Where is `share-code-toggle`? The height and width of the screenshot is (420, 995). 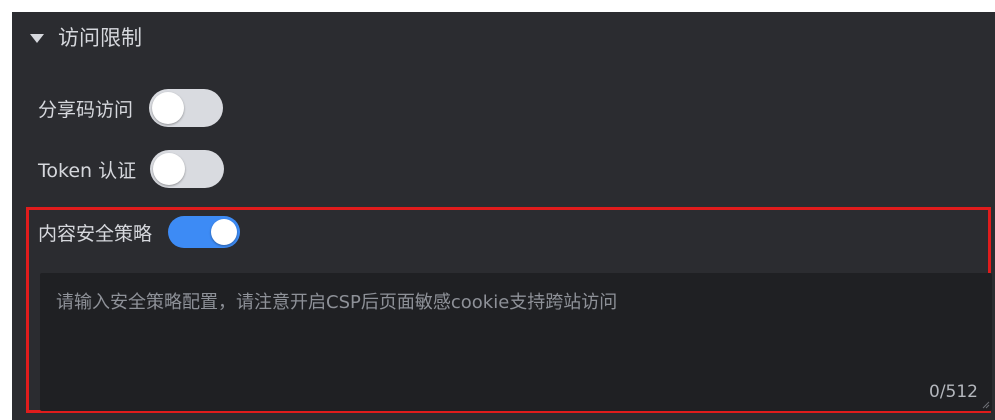 share-code-toggle is located at coordinates (186, 108).